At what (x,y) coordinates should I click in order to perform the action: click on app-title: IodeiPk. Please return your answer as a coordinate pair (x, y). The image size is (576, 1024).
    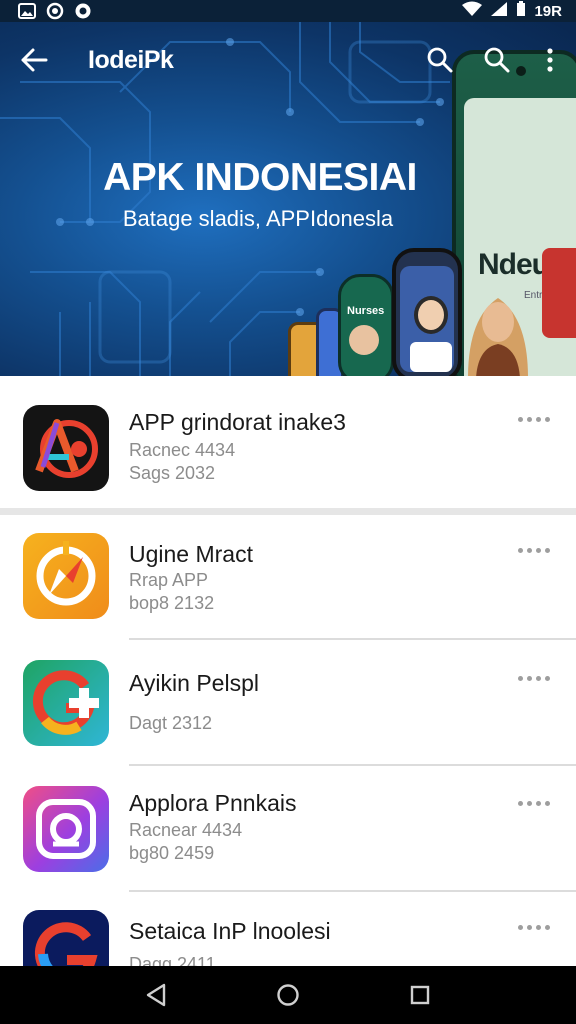
    Looking at the image, I should click on (131, 60).